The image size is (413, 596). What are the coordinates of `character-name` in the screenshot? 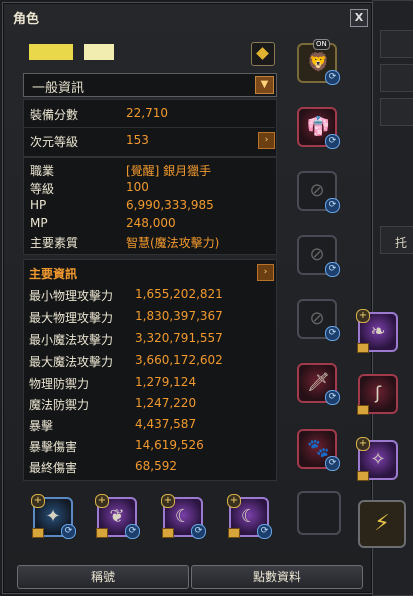 It's located at (74, 50).